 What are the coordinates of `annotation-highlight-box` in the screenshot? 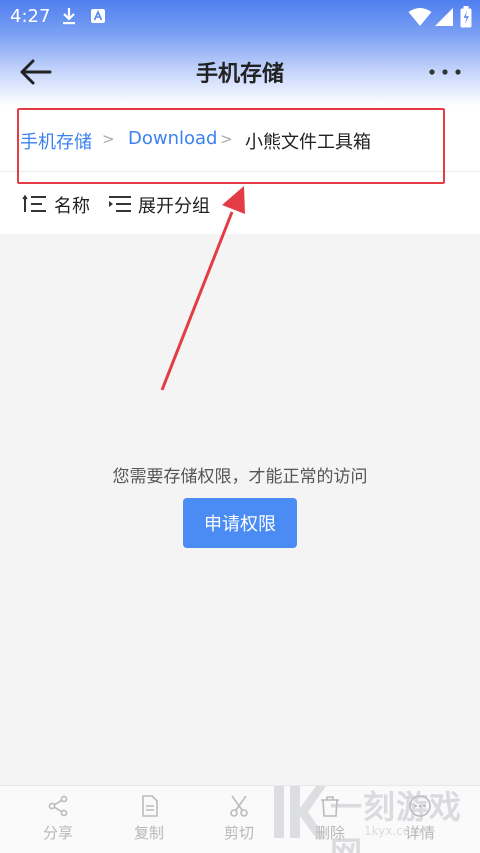 It's located at (231, 146).